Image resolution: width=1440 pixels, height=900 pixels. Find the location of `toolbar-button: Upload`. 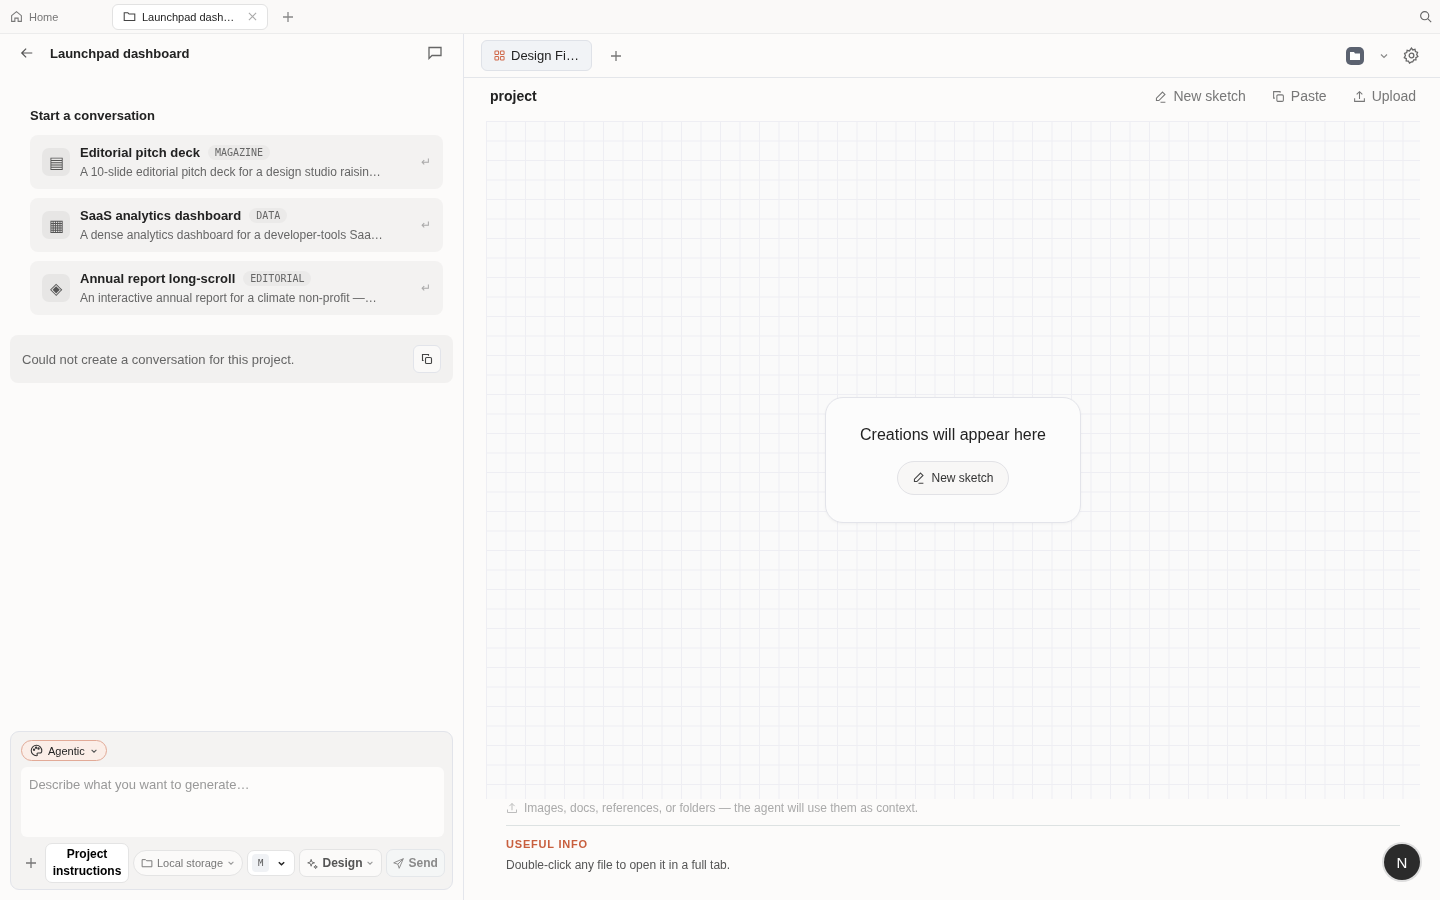

toolbar-button: Upload is located at coordinates (1384, 96).